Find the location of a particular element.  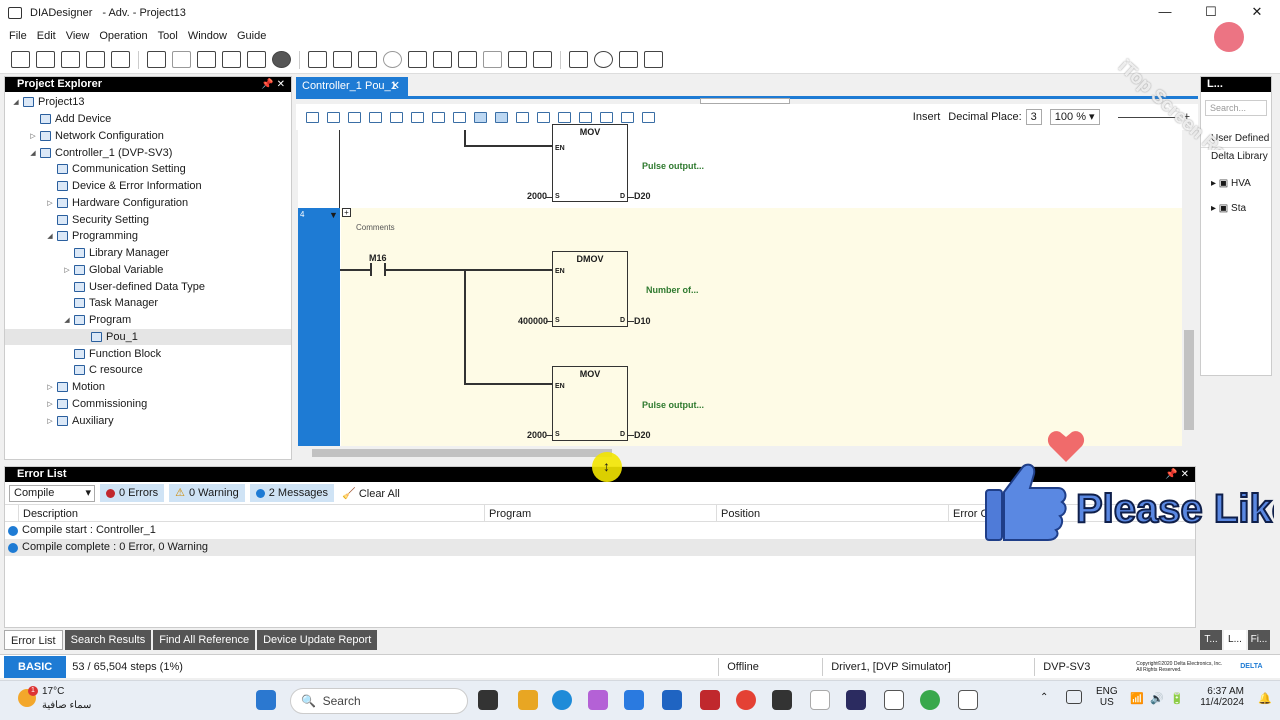

tab-error-list: Error List is located at coordinates (33, 640).